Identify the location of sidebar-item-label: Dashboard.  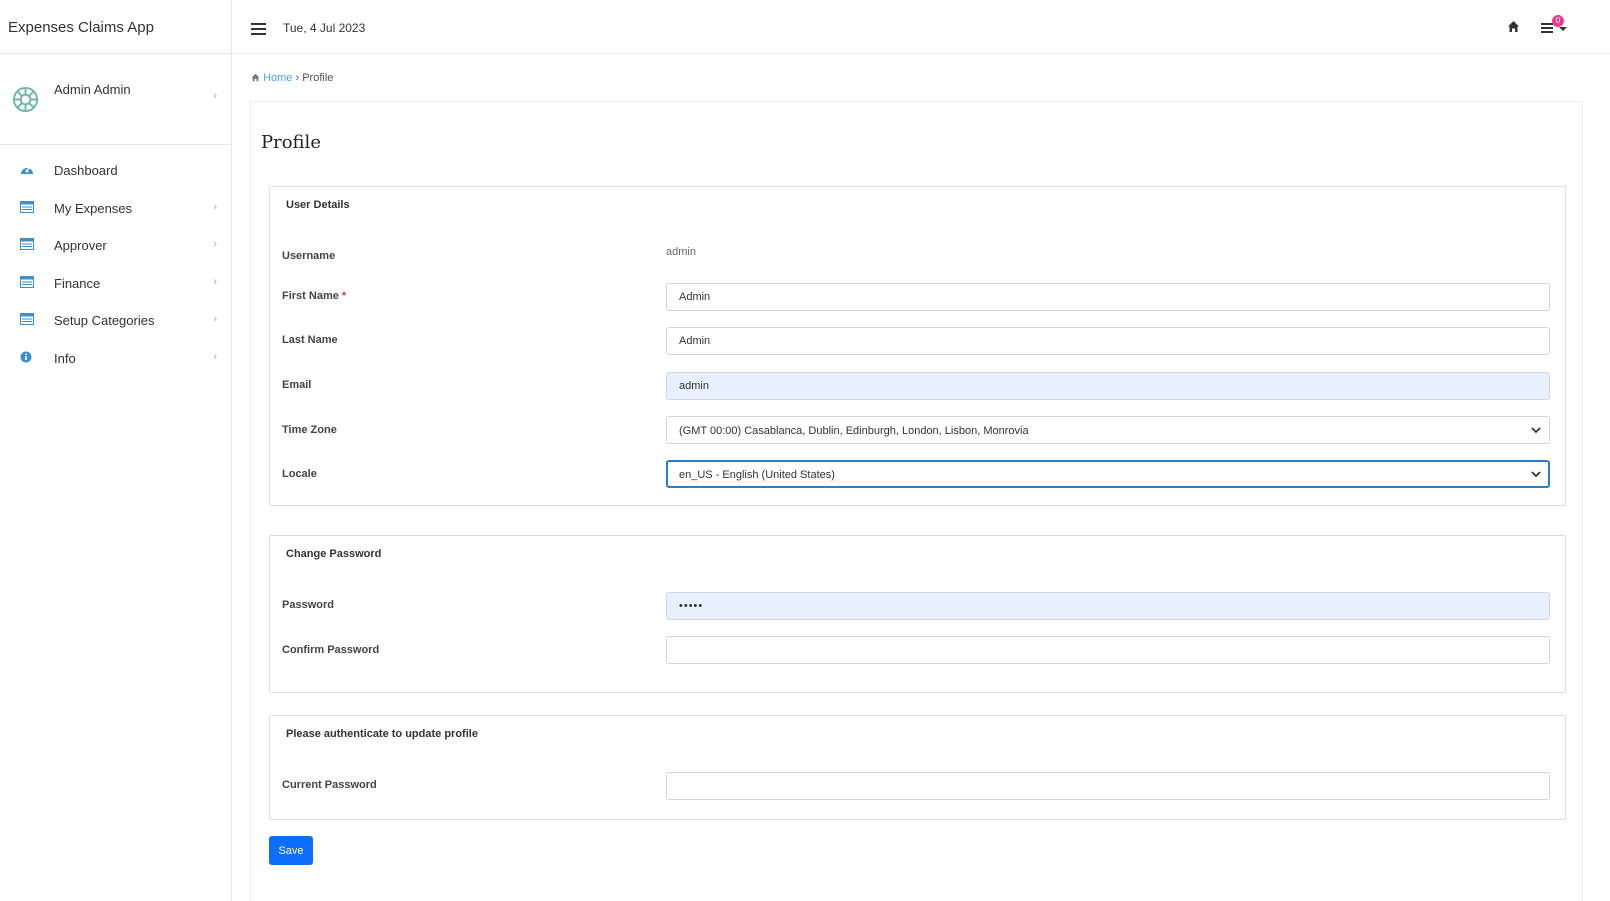
(86, 170).